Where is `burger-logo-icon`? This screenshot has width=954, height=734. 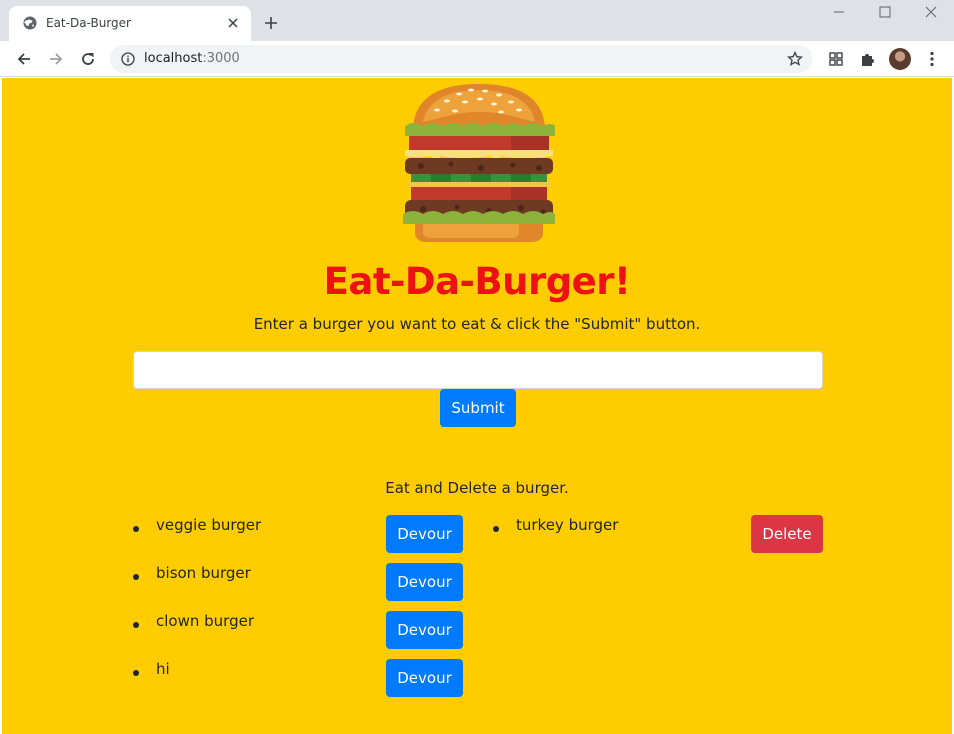 burger-logo-icon is located at coordinates (479, 163).